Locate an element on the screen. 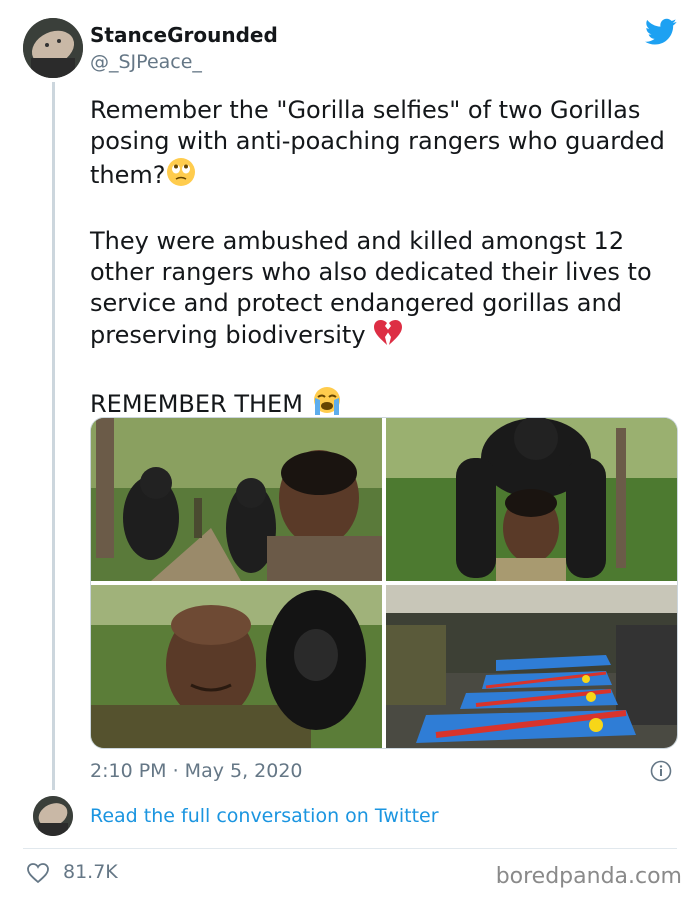  info-icon is located at coordinates (661, 771).